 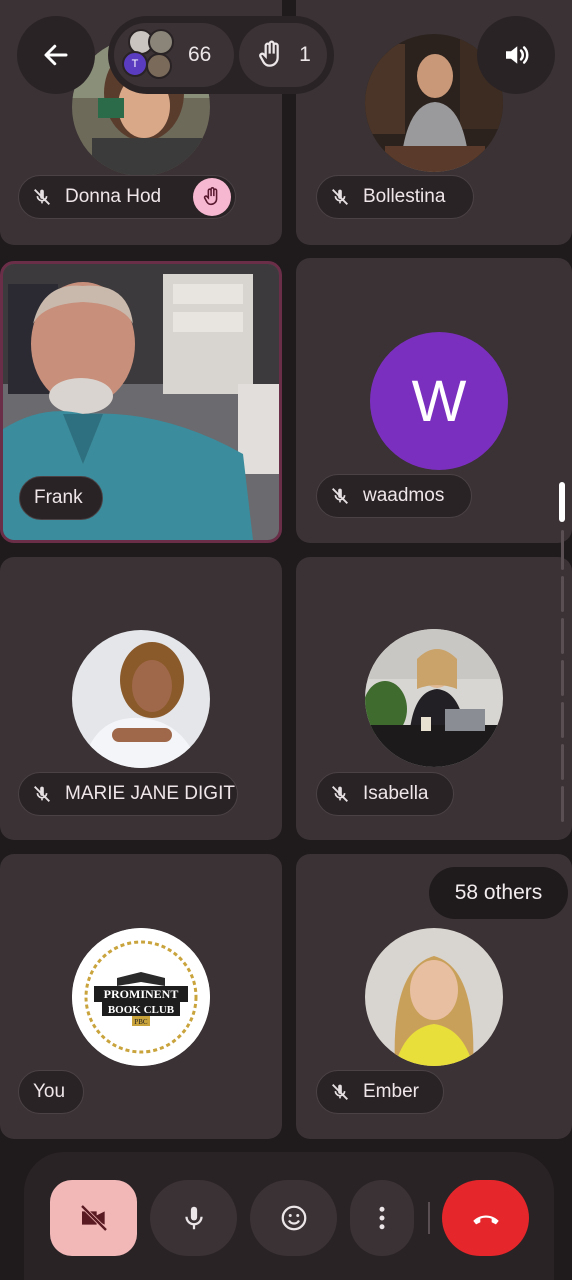 I want to click on raised-hands-button: 1, so click(x=283, y=55).